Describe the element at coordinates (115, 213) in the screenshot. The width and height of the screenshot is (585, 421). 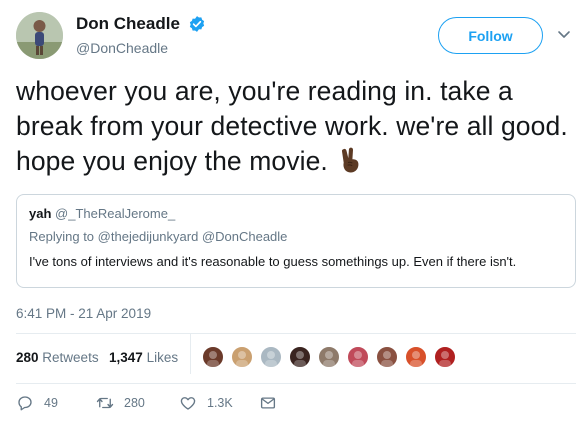
I see `quoted-author-handle: @_TheRealJerome_` at that location.